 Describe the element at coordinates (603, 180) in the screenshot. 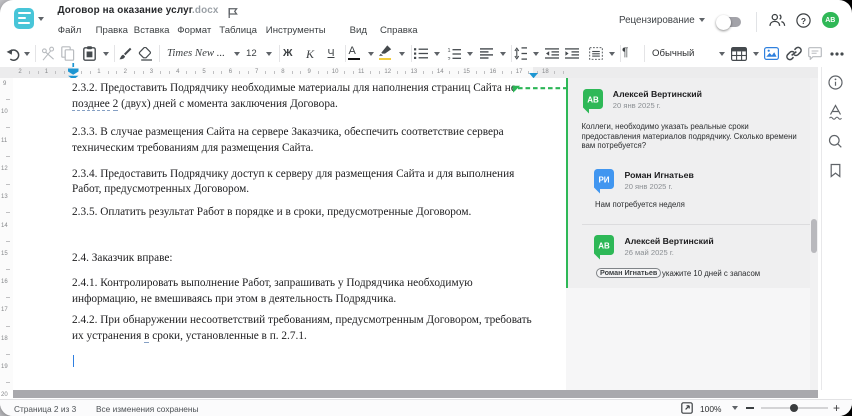

I see `svg-text: РИ` at that location.